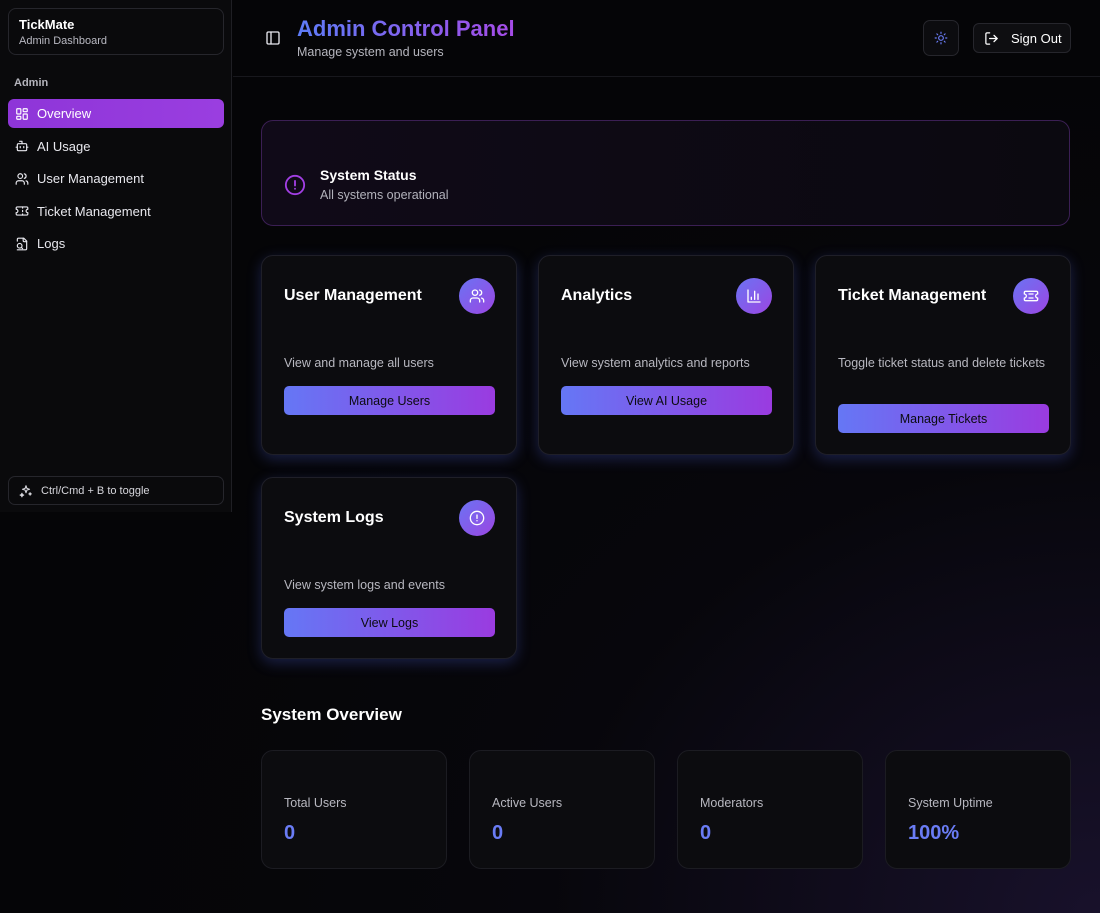 The image size is (1100, 913). Describe the element at coordinates (31, 83) in the screenshot. I see `sidebar-group-label: Admin` at that location.